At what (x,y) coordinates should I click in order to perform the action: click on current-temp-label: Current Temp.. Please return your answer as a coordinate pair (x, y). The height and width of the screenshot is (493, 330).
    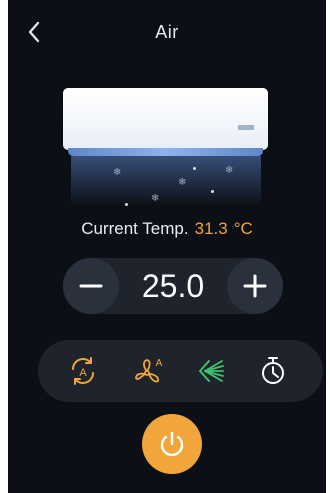
    Looking at the image, I should click on (135, 228).